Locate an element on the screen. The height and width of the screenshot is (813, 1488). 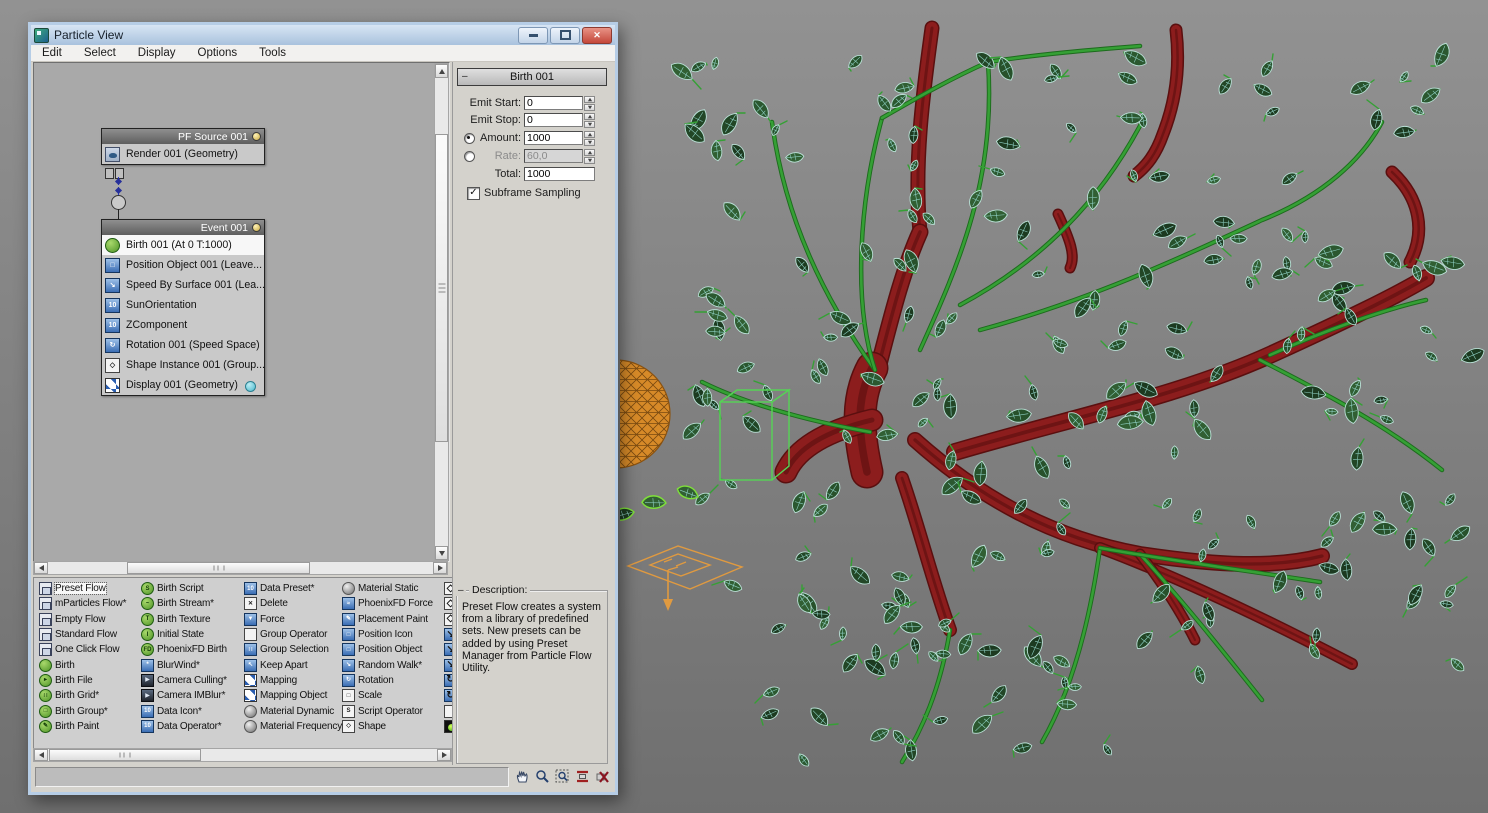
rate-spinner is located at coordinates (589, 156).